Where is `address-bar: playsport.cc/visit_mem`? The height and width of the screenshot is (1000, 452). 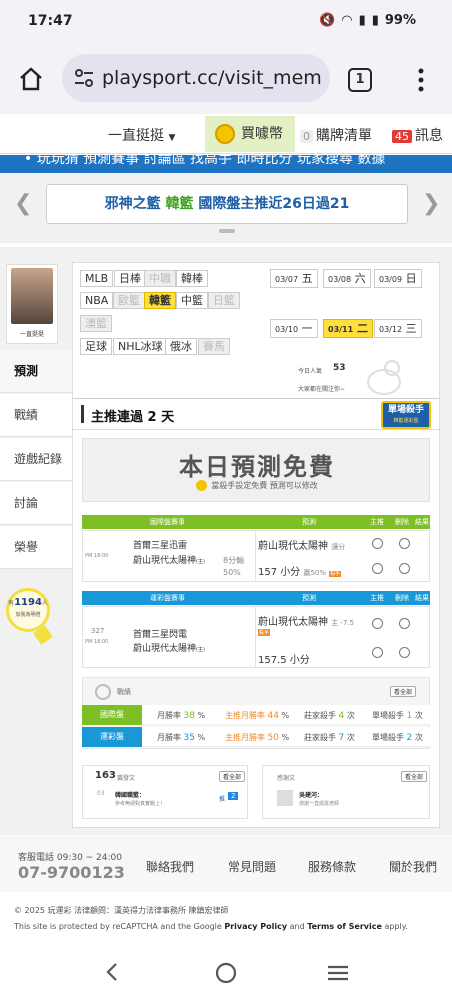 address-bar: playsport.cc/visit_mem is located at coordinates (196, 78).